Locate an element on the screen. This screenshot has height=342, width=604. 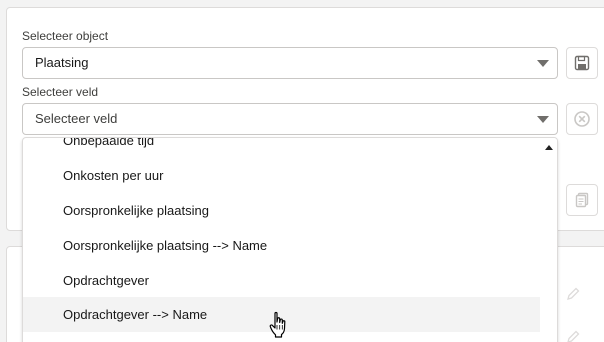
dropdown-option: Opdrachtgever is located at coordinates (282, 280).